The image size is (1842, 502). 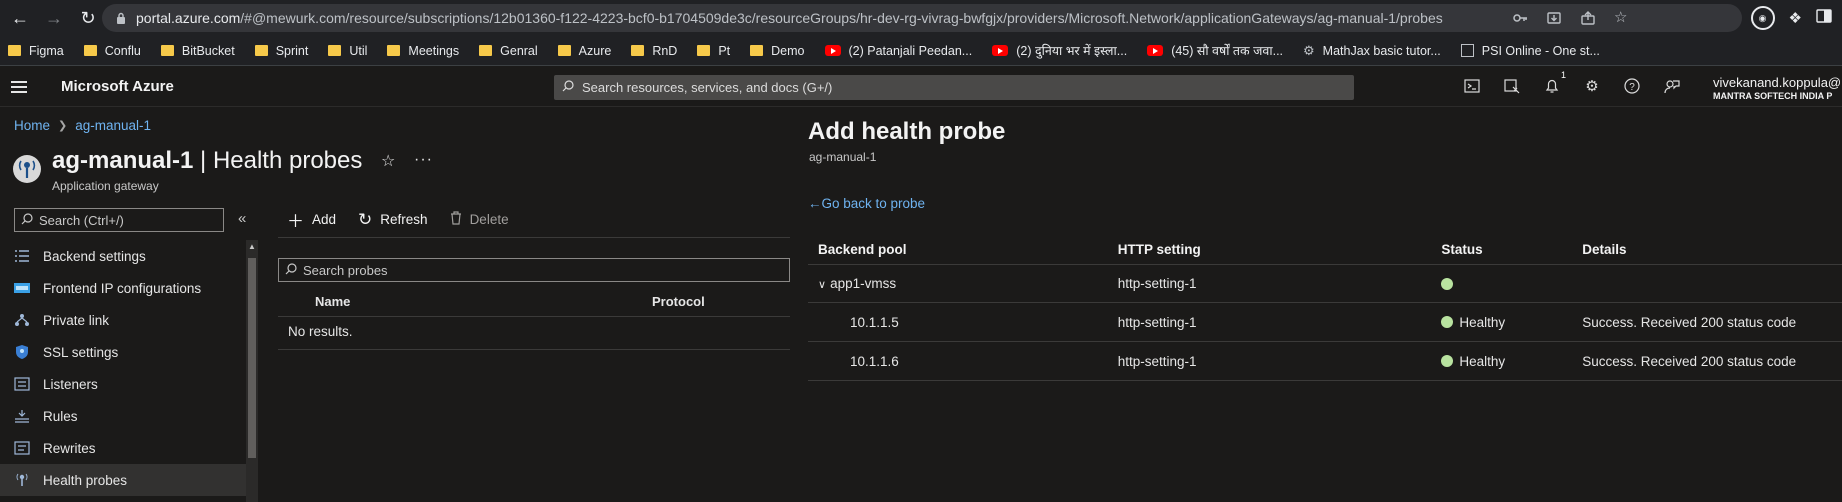 What do you see at coordinates (123, 480) in the screenshot?
I see `menu-item-health-probes: Health probes` at bounding box center [123, 480].